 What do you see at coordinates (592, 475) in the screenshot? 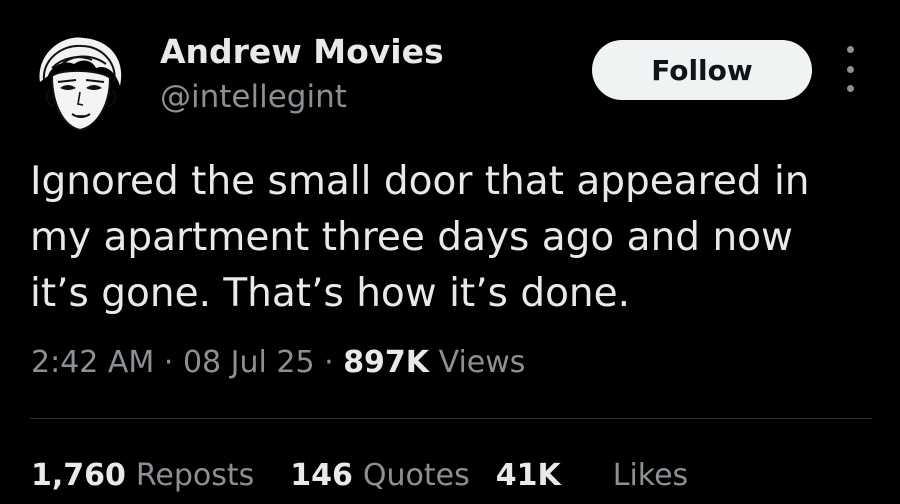
I see `likes-link: 41K Likes` at bounding box center [592, 475].